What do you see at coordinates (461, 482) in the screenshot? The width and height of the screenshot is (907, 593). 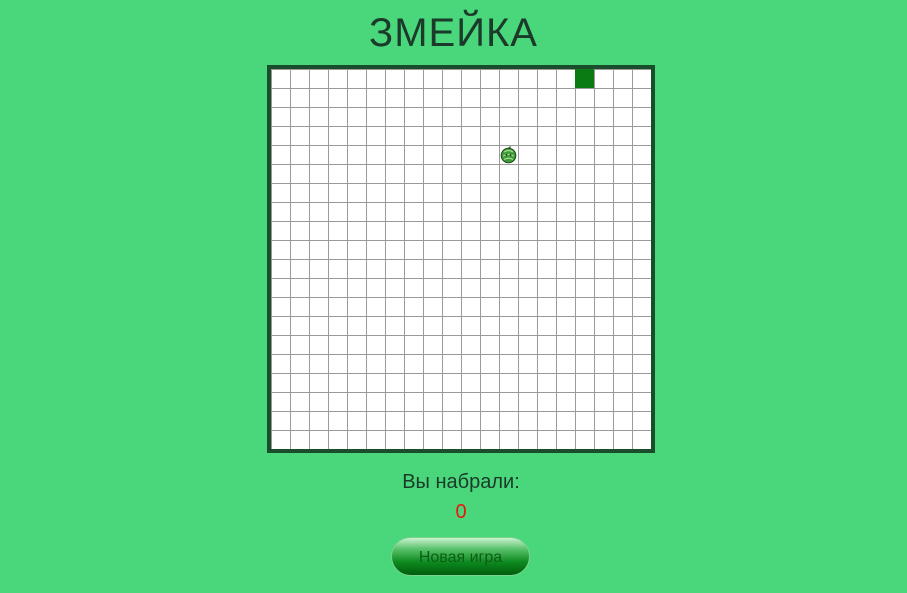 I see `score-label: Вы набрали:` at bounding box center [461, 482].